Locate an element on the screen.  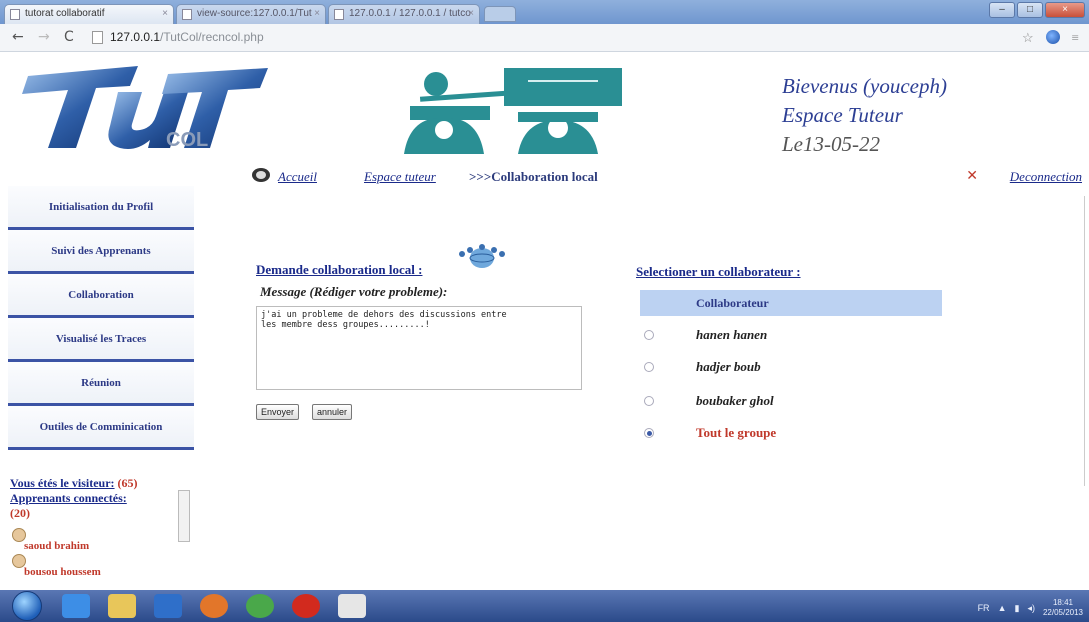
sidebar-item-label: Initialisation du Profil is located at coordinates (101, 206).